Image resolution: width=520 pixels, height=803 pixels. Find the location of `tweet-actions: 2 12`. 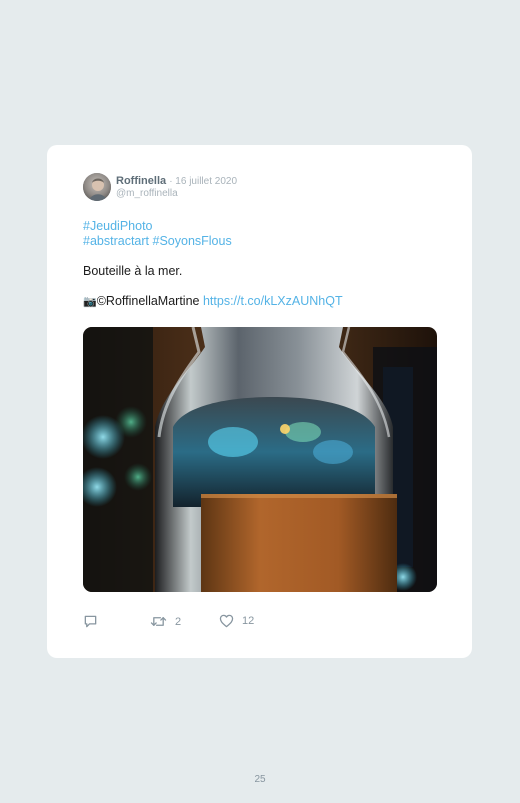

tweet-actions: 2 12 is located at coordinates (203, 622).